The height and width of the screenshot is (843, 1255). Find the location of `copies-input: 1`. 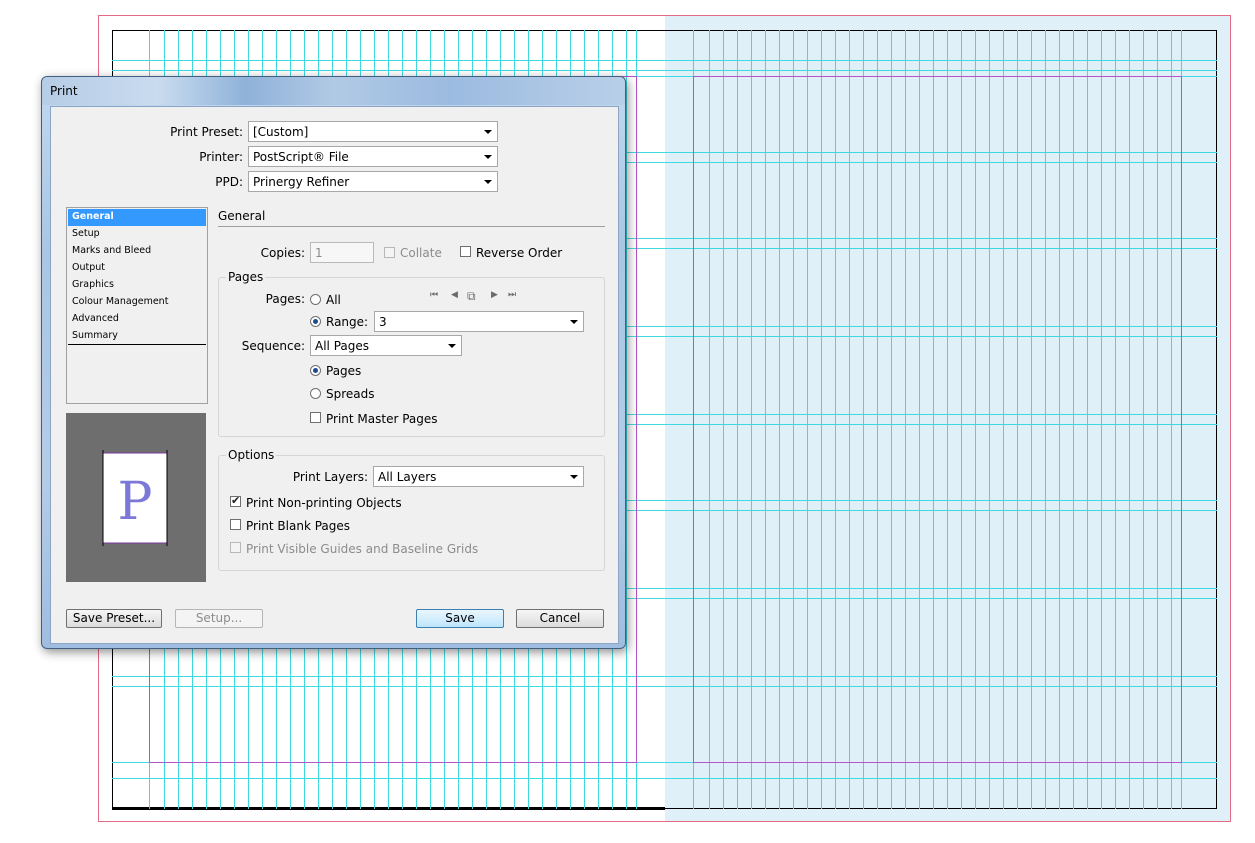

copies-input: 1 is located at coordinates (342, 252).